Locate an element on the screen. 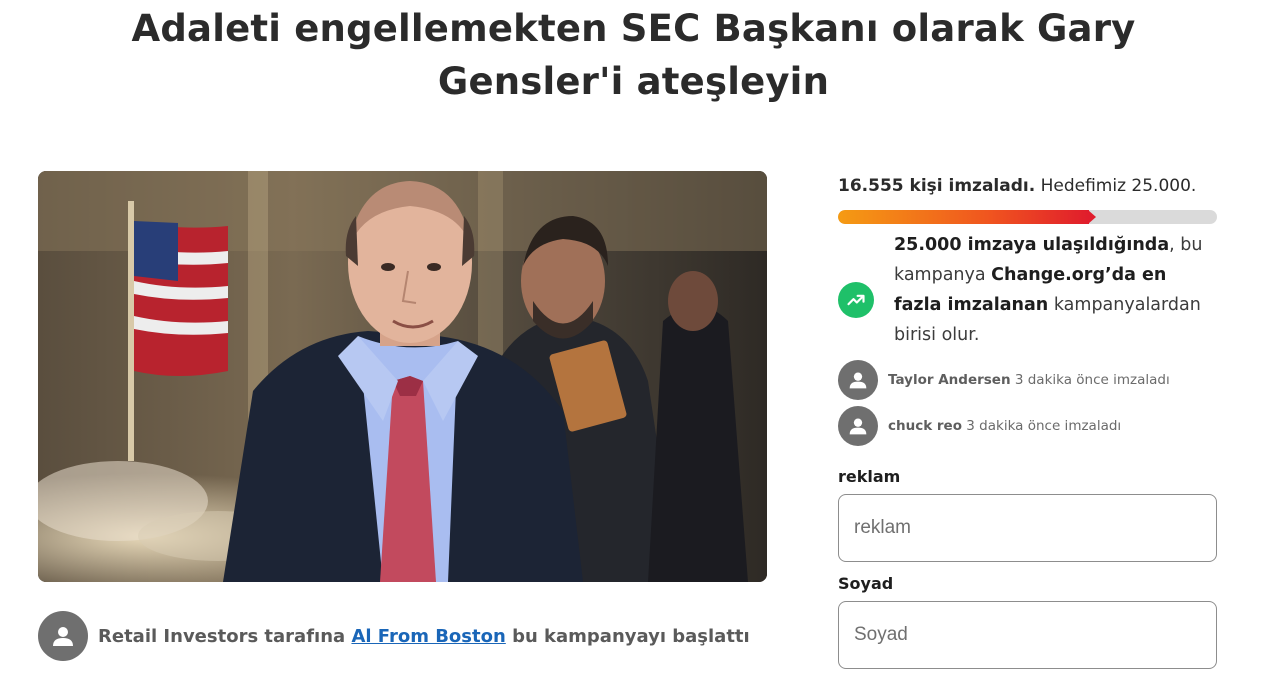 This screenshot has width=1267, height=673. trending-up-icon is located at coordinates (856, 300).